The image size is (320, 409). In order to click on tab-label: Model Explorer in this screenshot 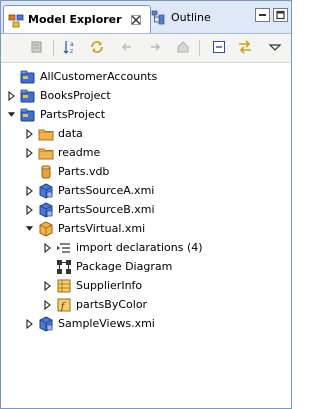, I will do `click(75, 19)`.